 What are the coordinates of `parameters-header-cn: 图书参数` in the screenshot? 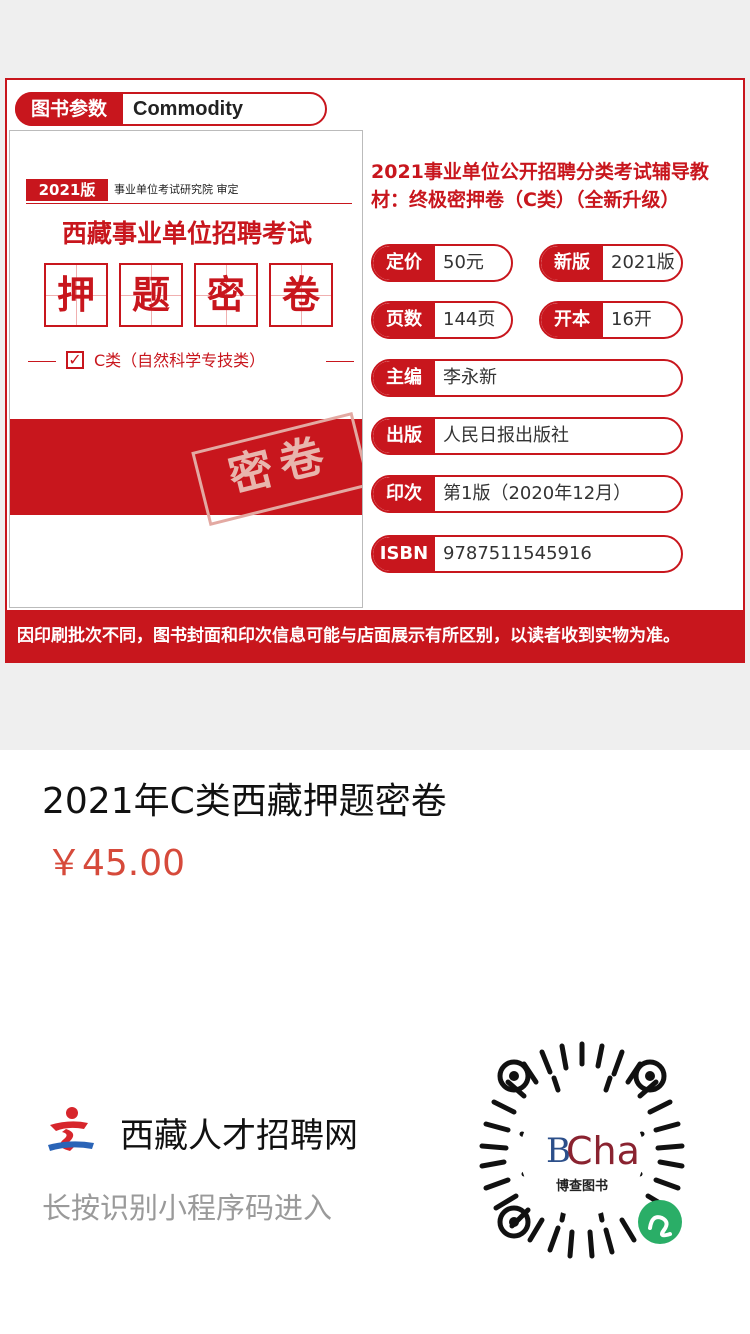 It's located at (69, 109).